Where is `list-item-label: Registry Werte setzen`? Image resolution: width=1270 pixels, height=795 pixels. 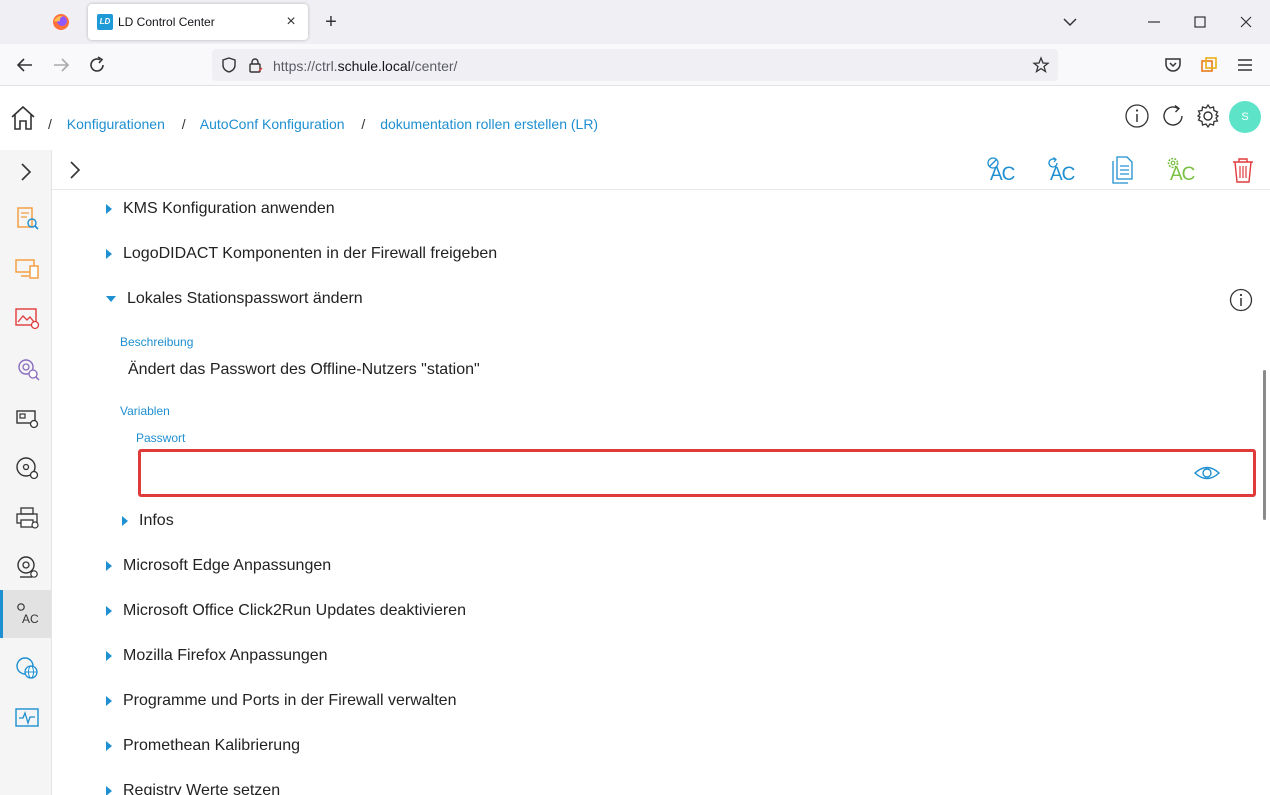 list-item-label: Registry Werte setzen is located at coordinates (201, 788).